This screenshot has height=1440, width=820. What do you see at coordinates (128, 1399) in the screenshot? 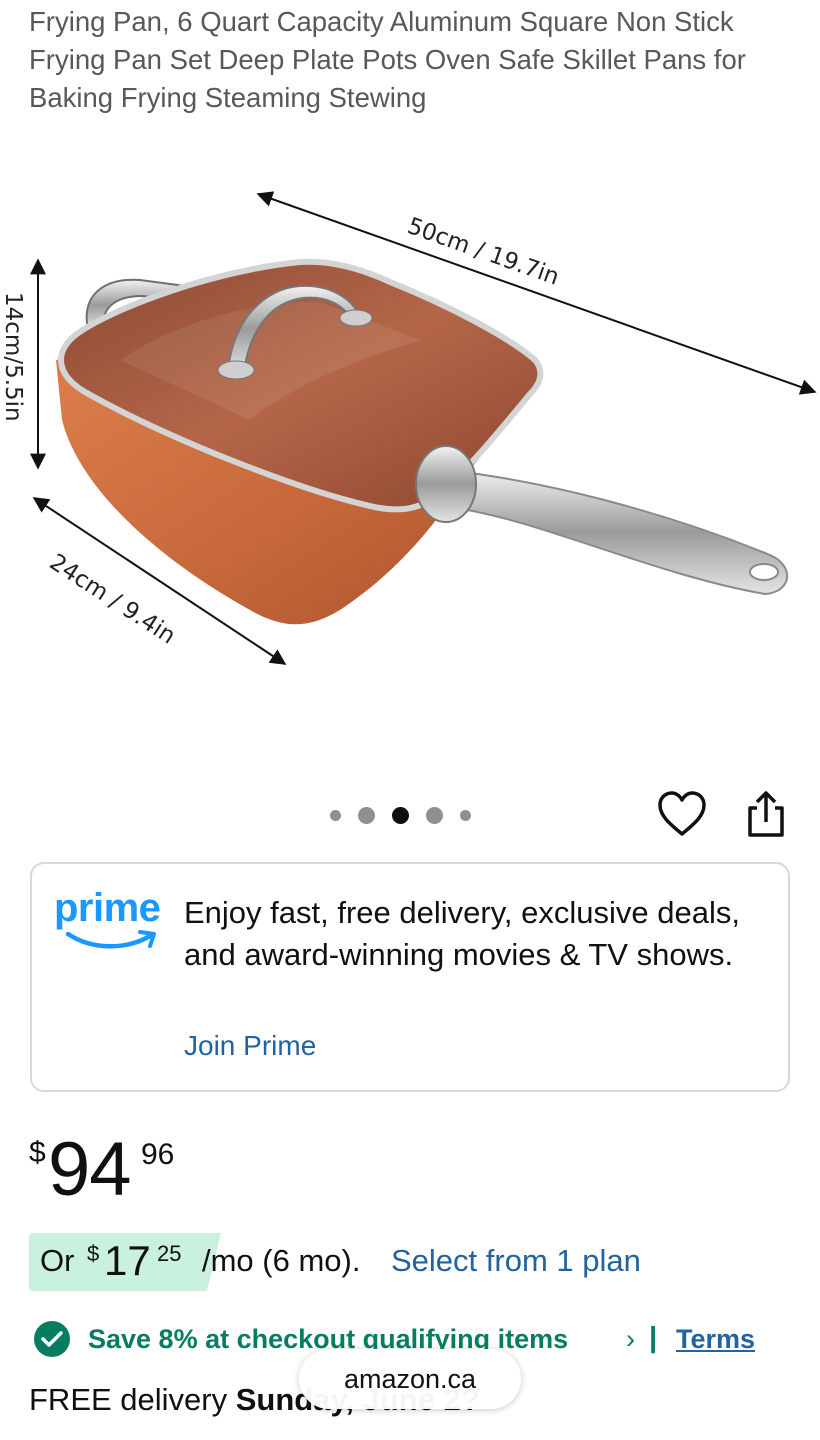
I see `delivery-prefix: FREE delivery` at bounding box center [128, 1399].